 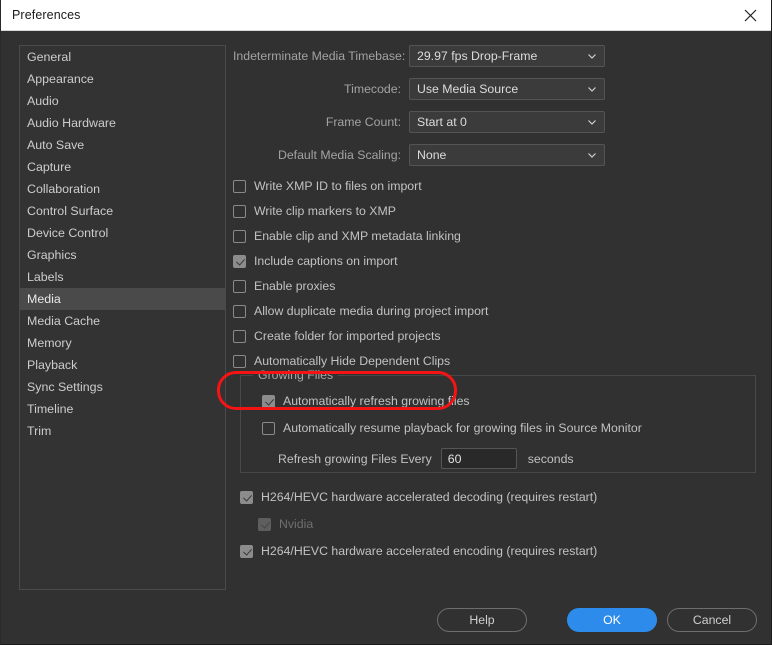 I want to click on dropdown-label: Indeterminate Media Timebase:, so click(x=319, y=56).